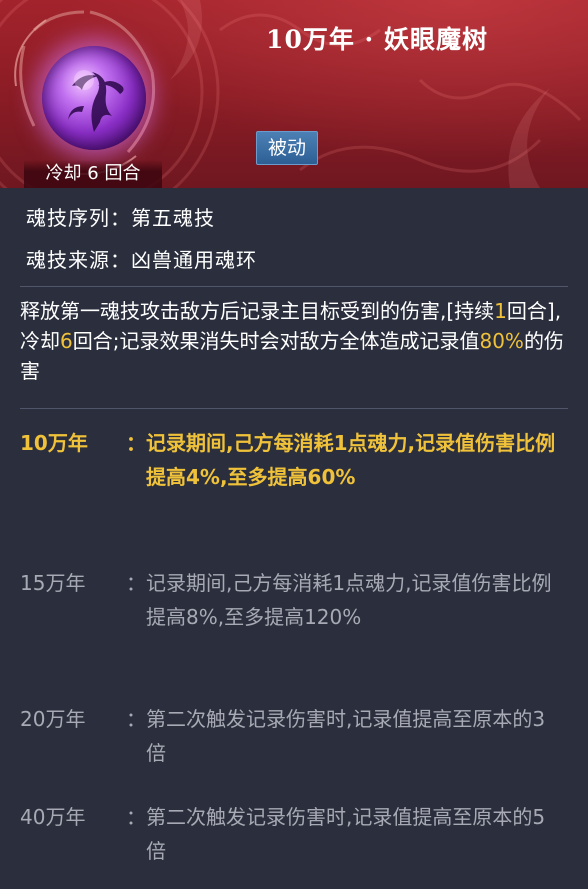  I want to click on skill-sequence: 魂技序列：第五魂技, so click(120, 218).